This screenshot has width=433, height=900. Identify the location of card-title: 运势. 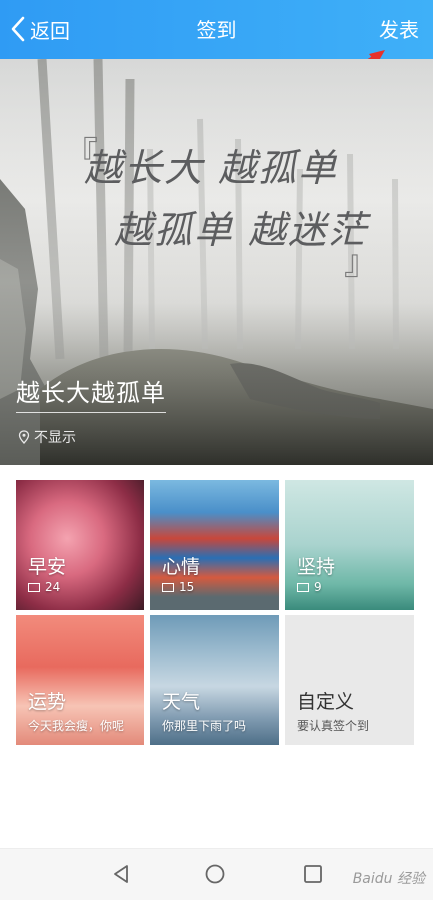
(47, 702).